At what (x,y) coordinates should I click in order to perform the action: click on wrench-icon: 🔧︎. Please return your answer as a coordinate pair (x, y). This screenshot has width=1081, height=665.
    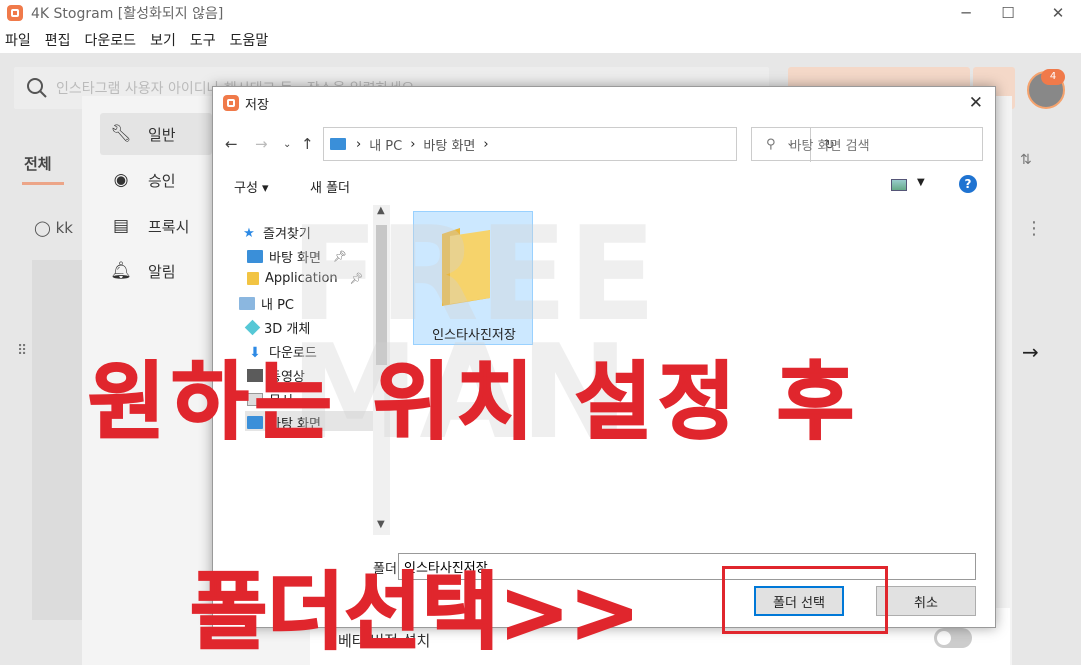
    Looking at the image, I should click on (121, 134).